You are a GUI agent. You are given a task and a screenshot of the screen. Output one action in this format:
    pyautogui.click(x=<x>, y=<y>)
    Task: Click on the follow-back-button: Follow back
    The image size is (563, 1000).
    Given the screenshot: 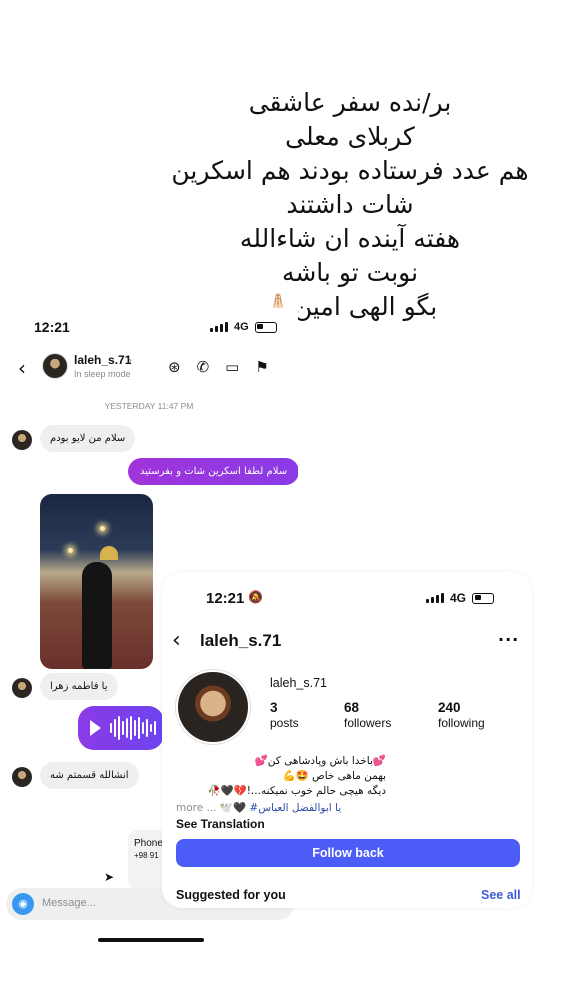 What is the action you would take?
    pyautogui.click(x=348, y=853)
    